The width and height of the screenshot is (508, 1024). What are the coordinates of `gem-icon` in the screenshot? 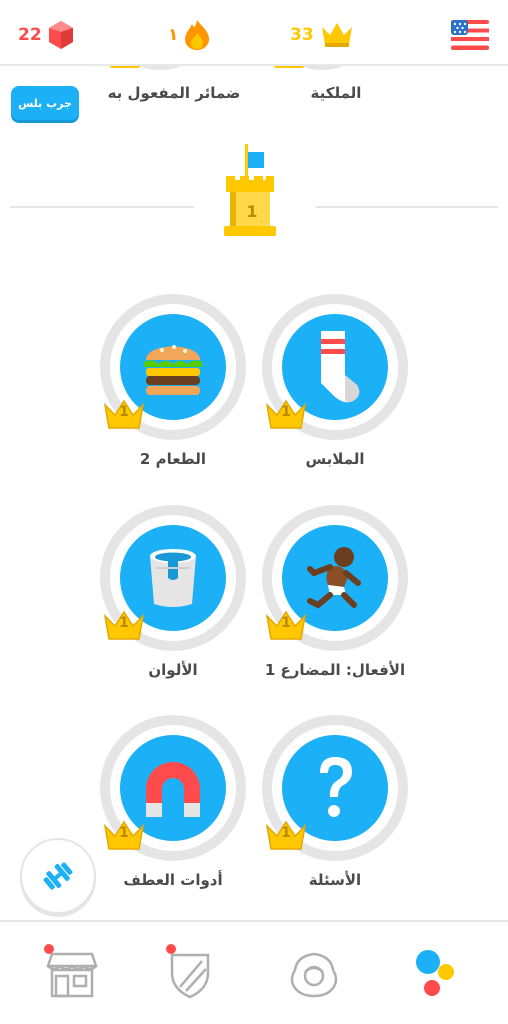 It's located at (60, 35).